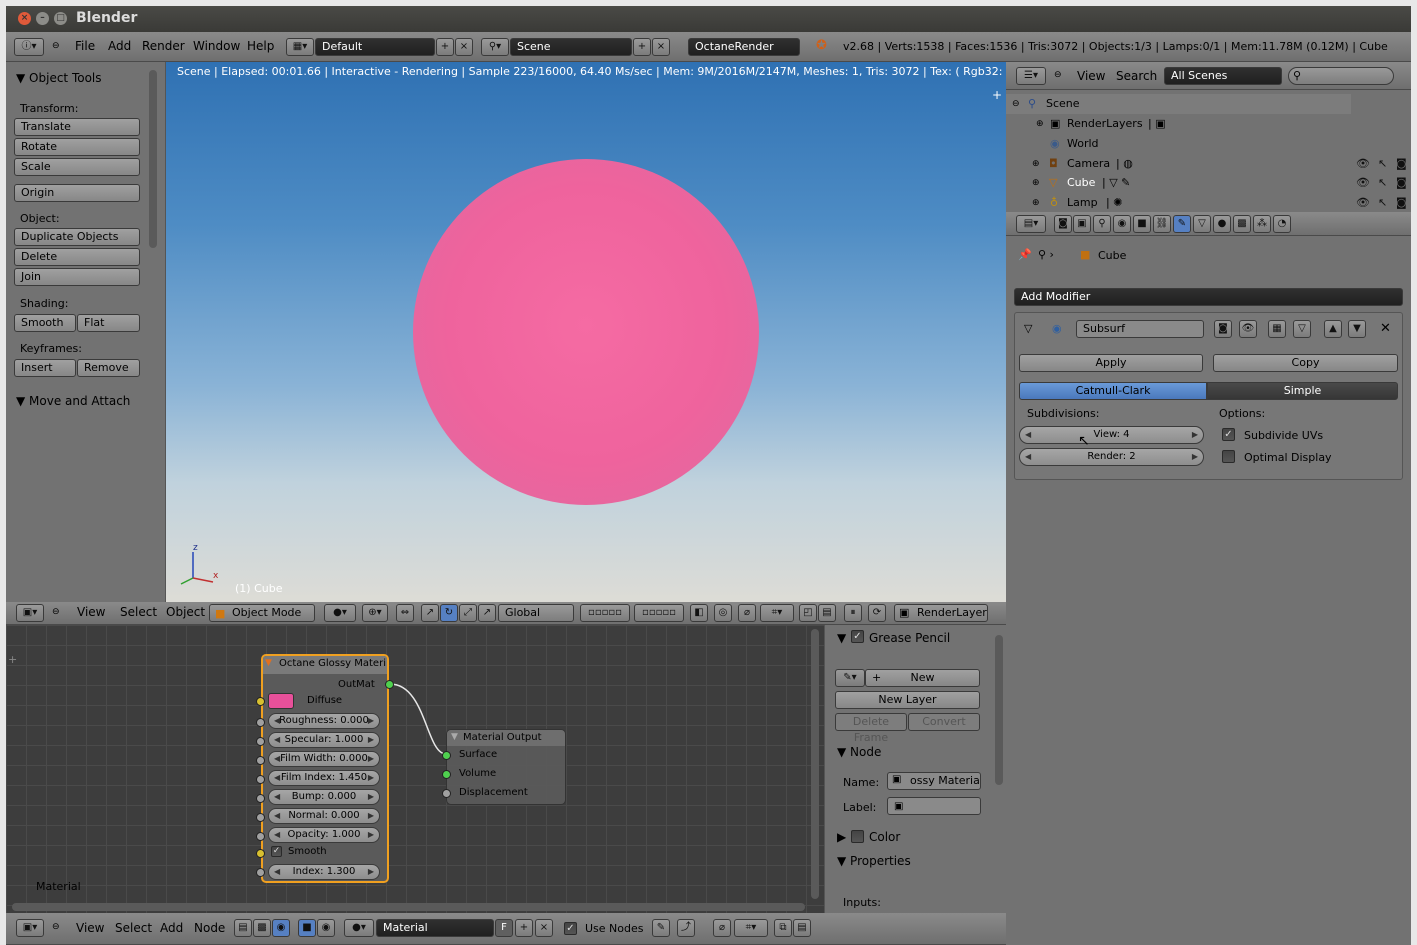 This screenshot has width=1417, height=945. What do you see at coordinates (30, 613) in the screenshot?
I see `viewport-editor-type-icon: ▣▾` at bounding box center [30, 613].